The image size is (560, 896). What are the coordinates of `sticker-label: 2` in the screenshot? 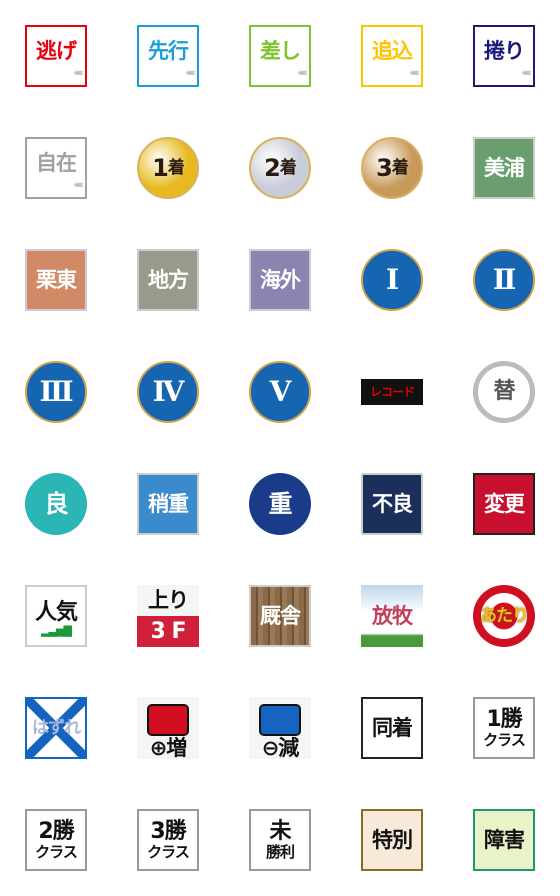 It's located at (272, 168).